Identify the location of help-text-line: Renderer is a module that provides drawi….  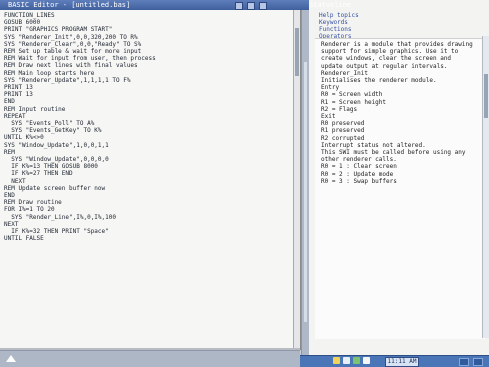
(397, 44).